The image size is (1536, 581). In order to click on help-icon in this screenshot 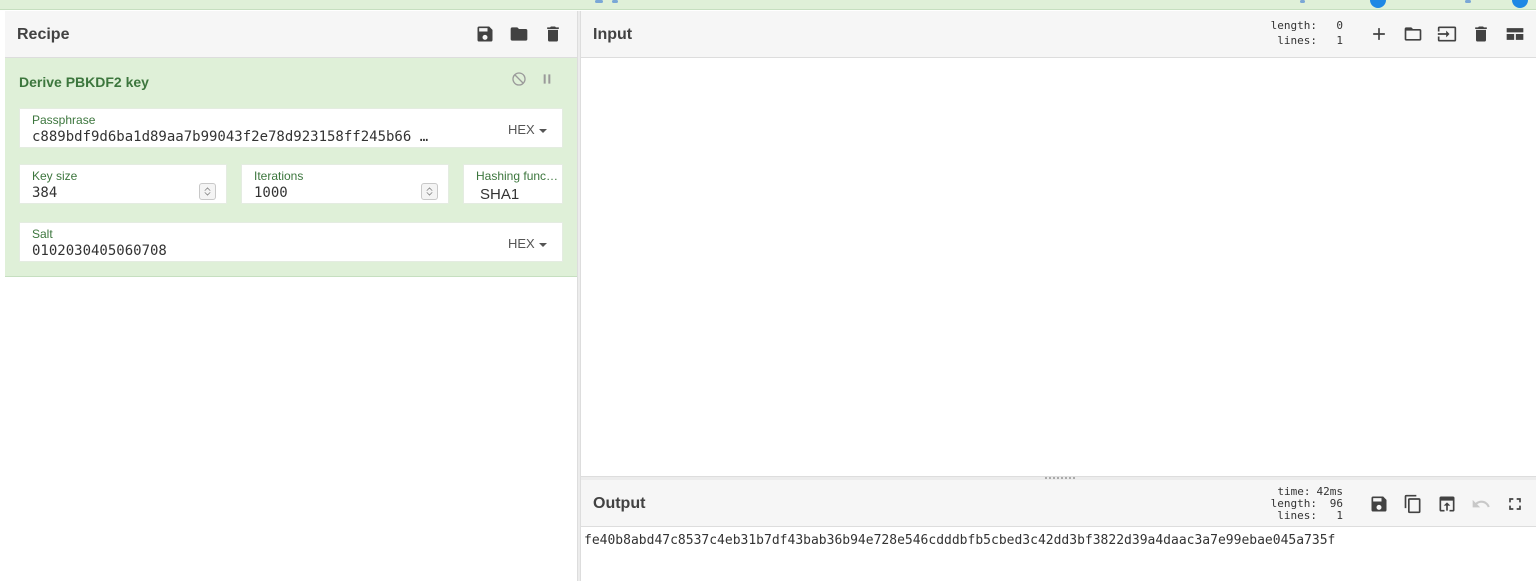, I will do `click(1520, 4)`.